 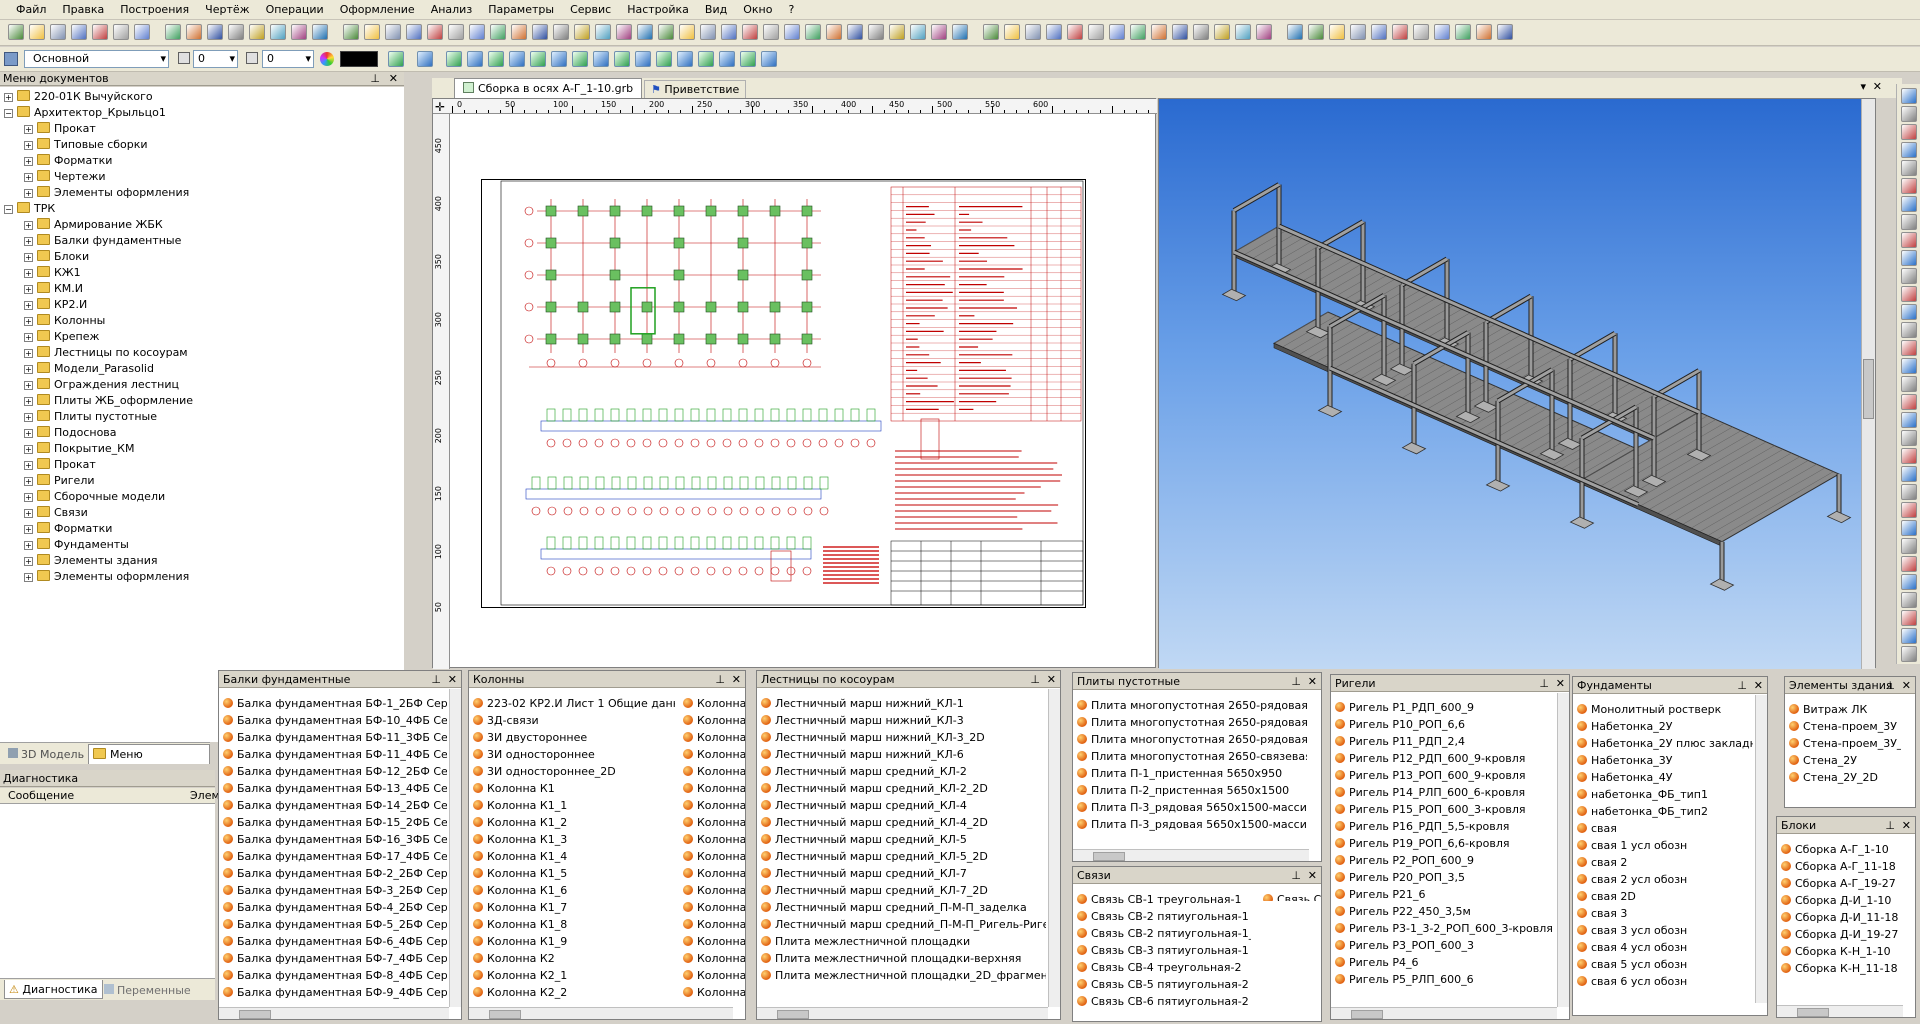 What do you see at coordinates (1296, 875) in the screenshot?
I see `pin-icon: ⊥` at bounding box center [1296, 875].